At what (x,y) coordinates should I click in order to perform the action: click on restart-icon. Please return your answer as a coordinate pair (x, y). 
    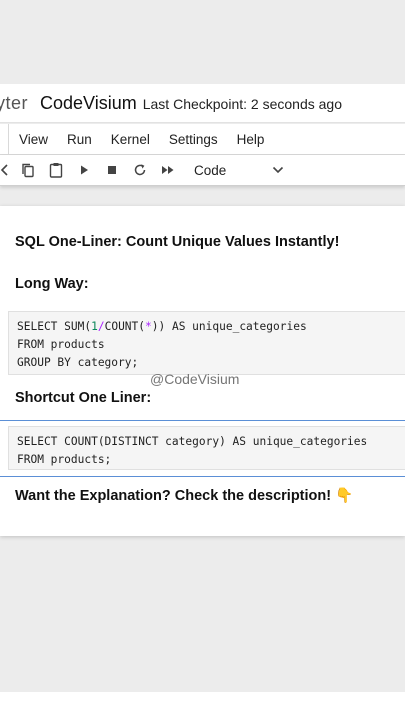
    Looking at the image, I should click on (140, 170).